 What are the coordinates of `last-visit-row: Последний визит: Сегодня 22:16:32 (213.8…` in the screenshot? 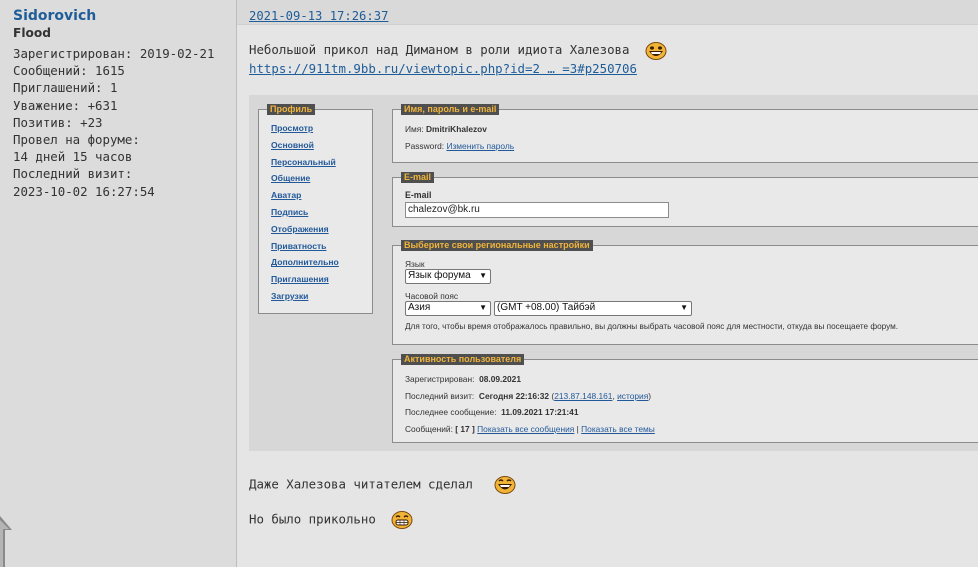 It's located at (528, 396).